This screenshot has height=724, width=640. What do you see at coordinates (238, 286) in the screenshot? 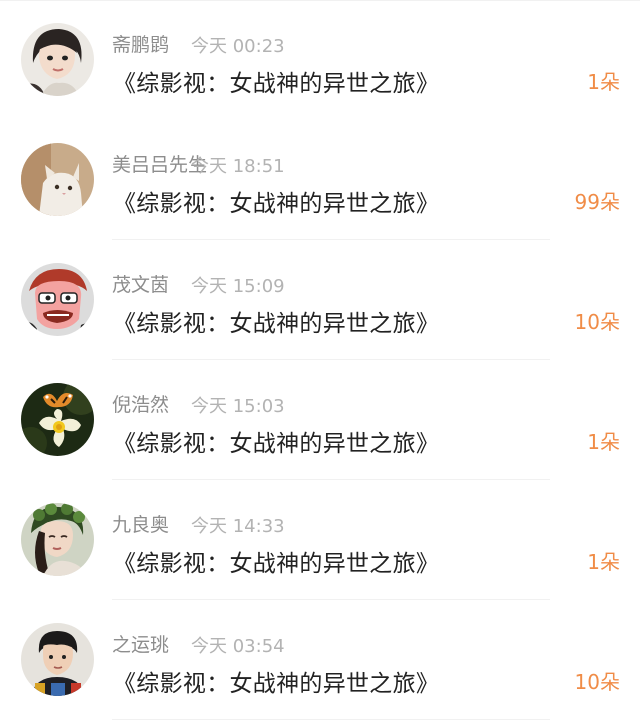
I see `gift-time: 今天 15:09` at bounding box center [238, 286].